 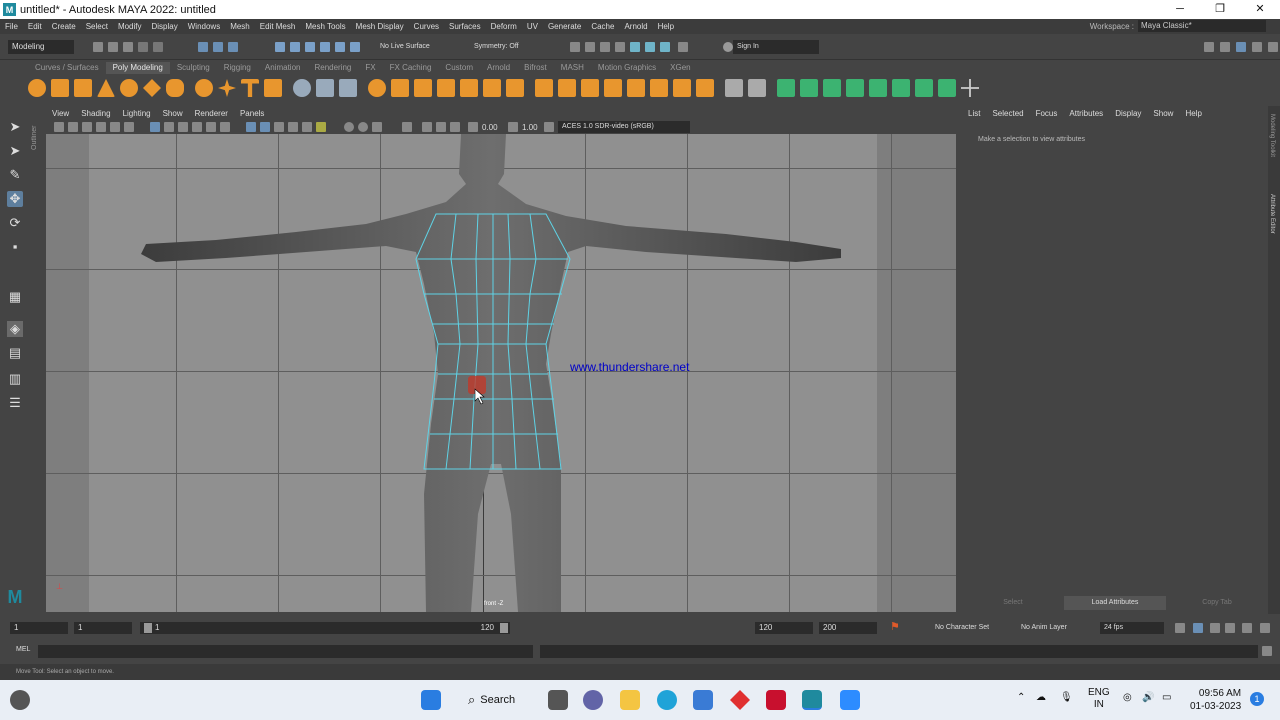 What do you see at coordinates (1066, 697) in the screenshot?
I see `microphone-icon: 🎙` at bounding box center [1066, 697].